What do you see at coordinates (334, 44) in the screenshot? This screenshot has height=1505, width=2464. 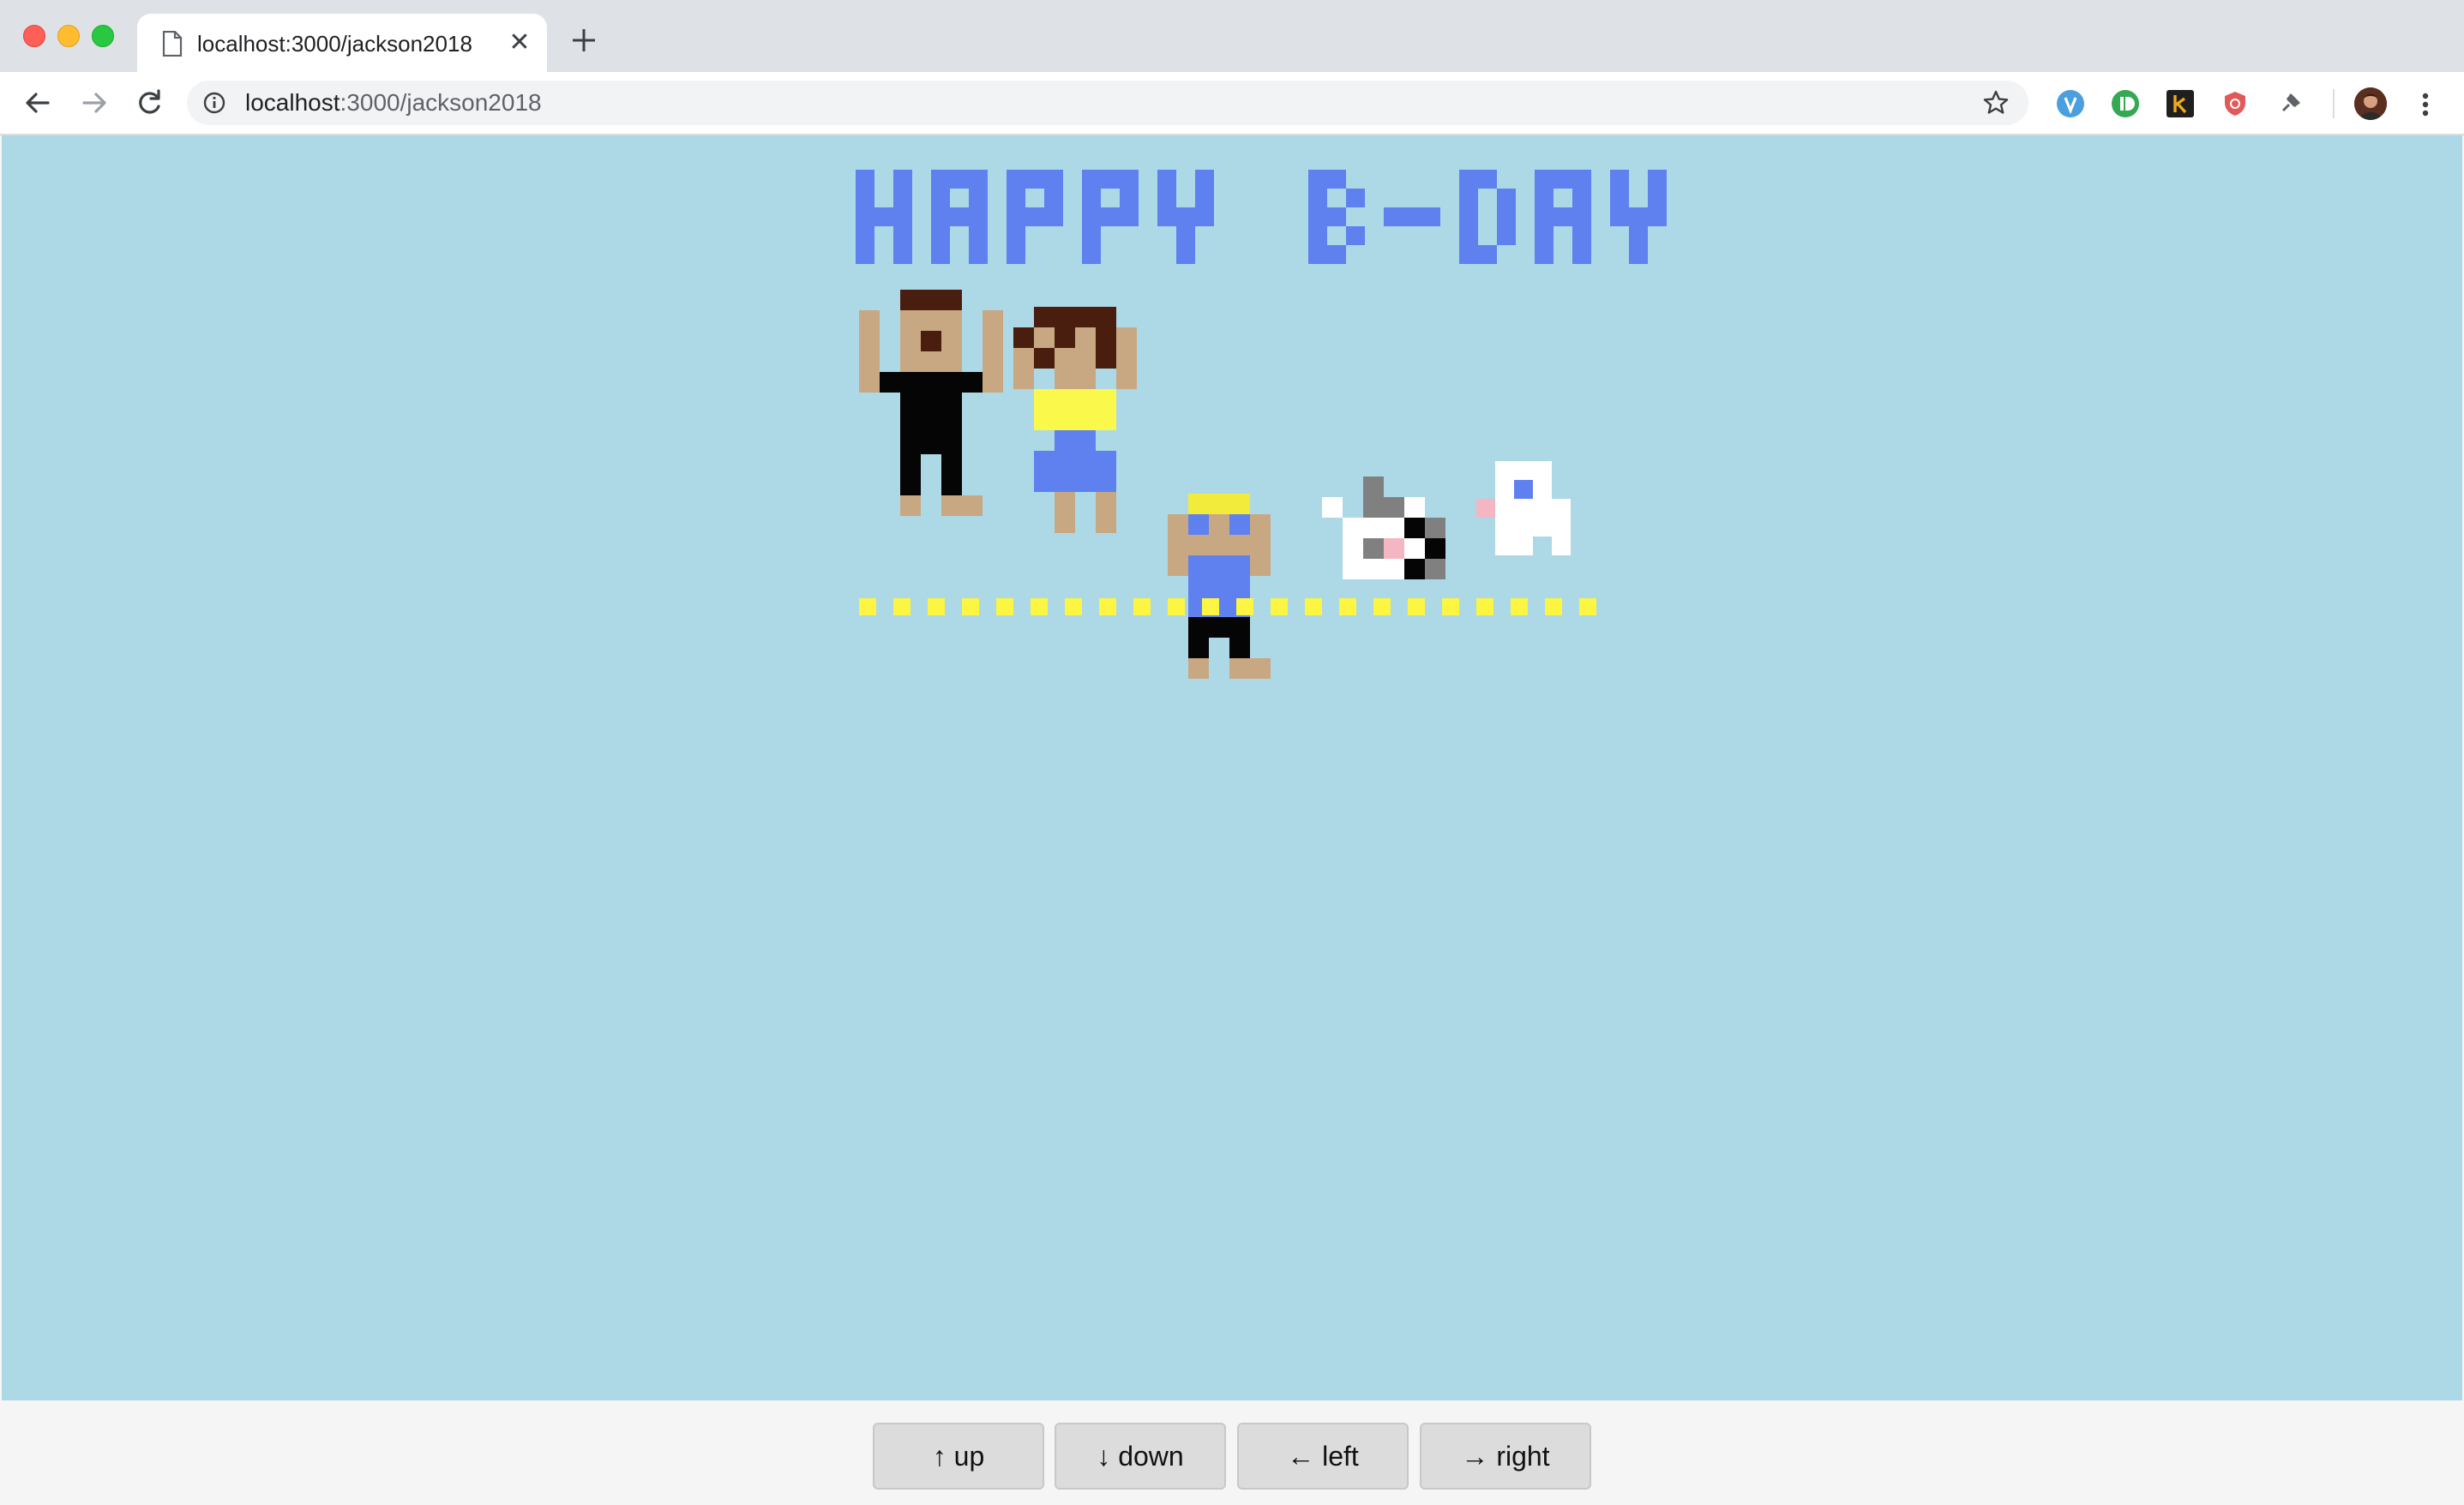 I see `tab-title: localhost:3000/jackson2018` at bounding box center [334, 44].